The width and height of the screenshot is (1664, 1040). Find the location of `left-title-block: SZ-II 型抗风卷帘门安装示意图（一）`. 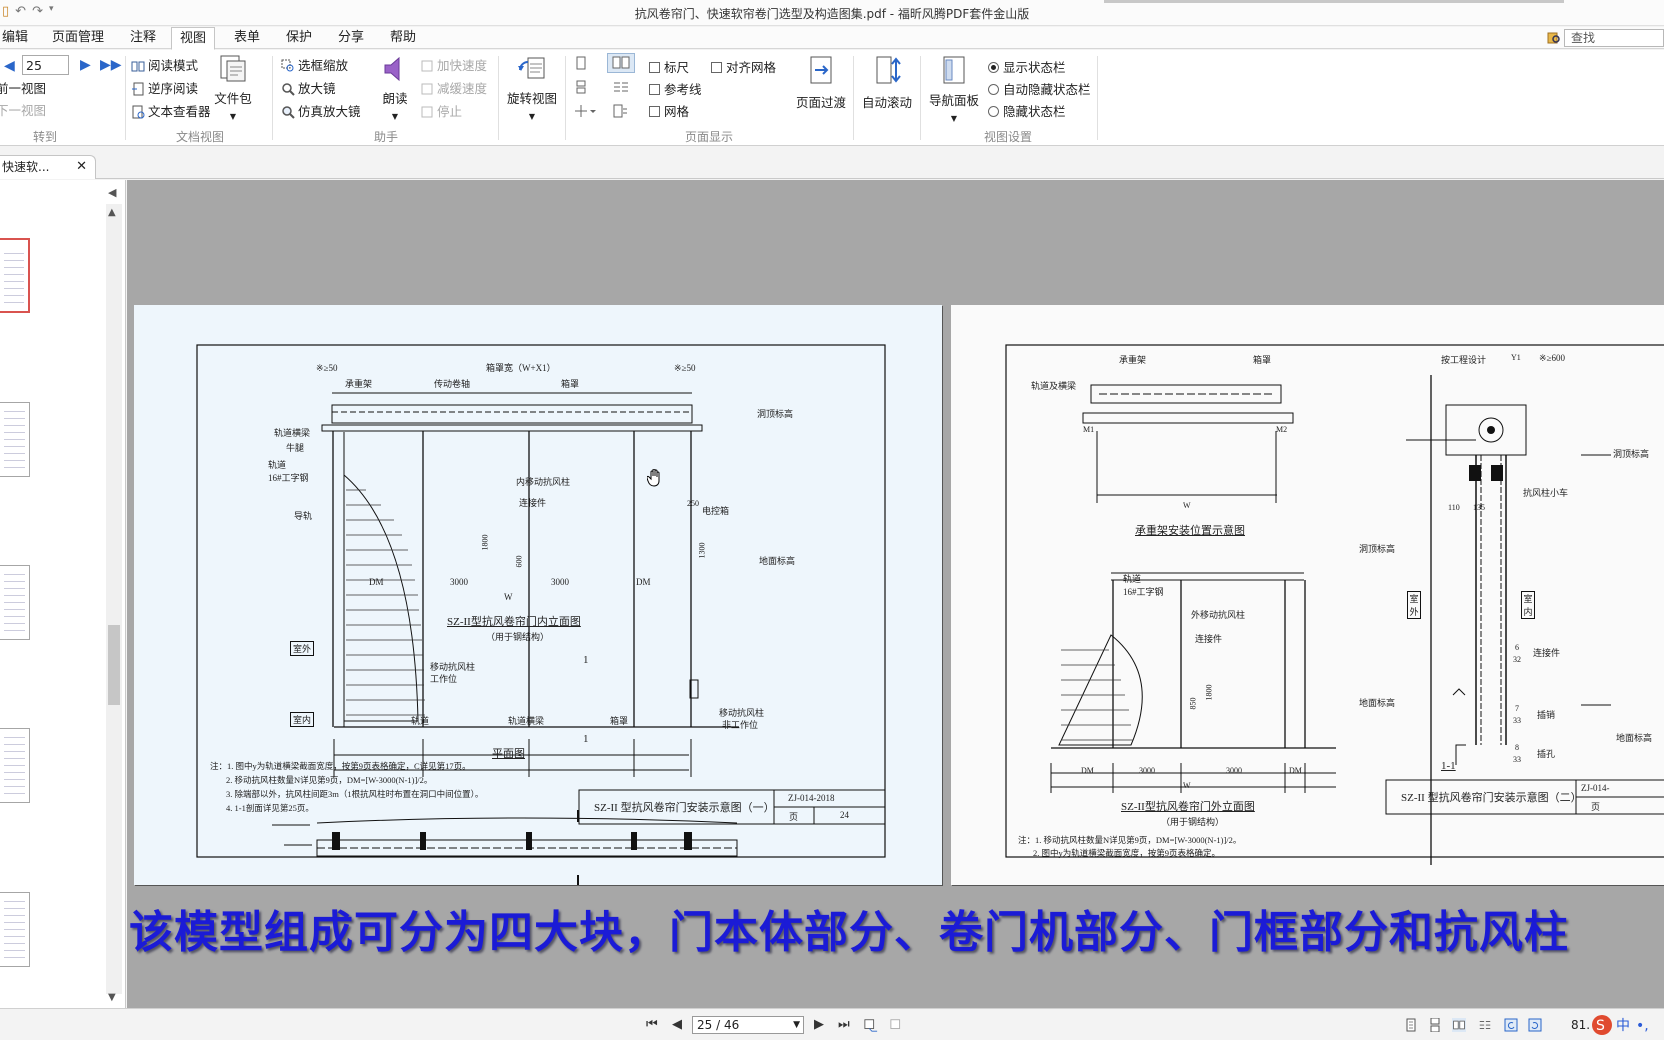

left-title-block: SZ-II 型抗风卷帘门安装示意图（一） is located at coordinates (684, 808).